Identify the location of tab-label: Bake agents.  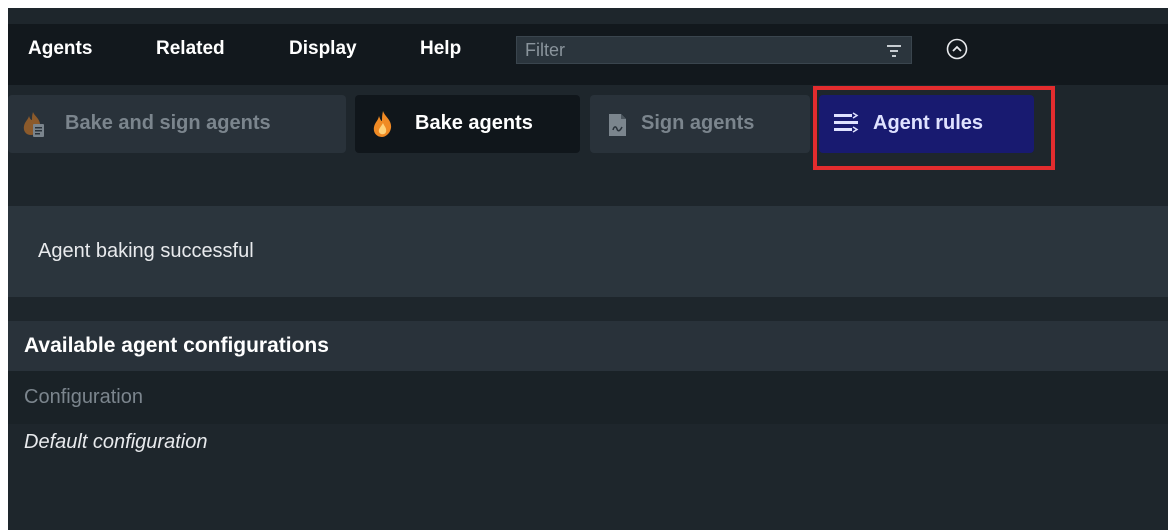
(474, 123).